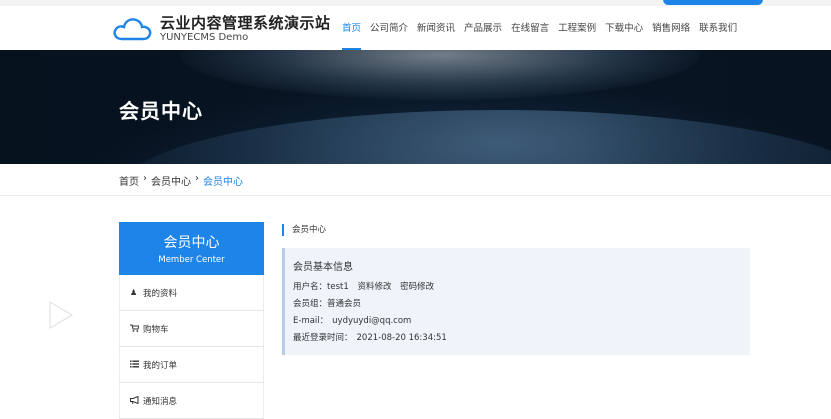 The height and width of the screenshot is (419, 831). What do you see at coordinates (521, 321) in the screenshot?
I see `email-row: E-mail： uydyuydi@qq.com` at bounding box center [521, 321].